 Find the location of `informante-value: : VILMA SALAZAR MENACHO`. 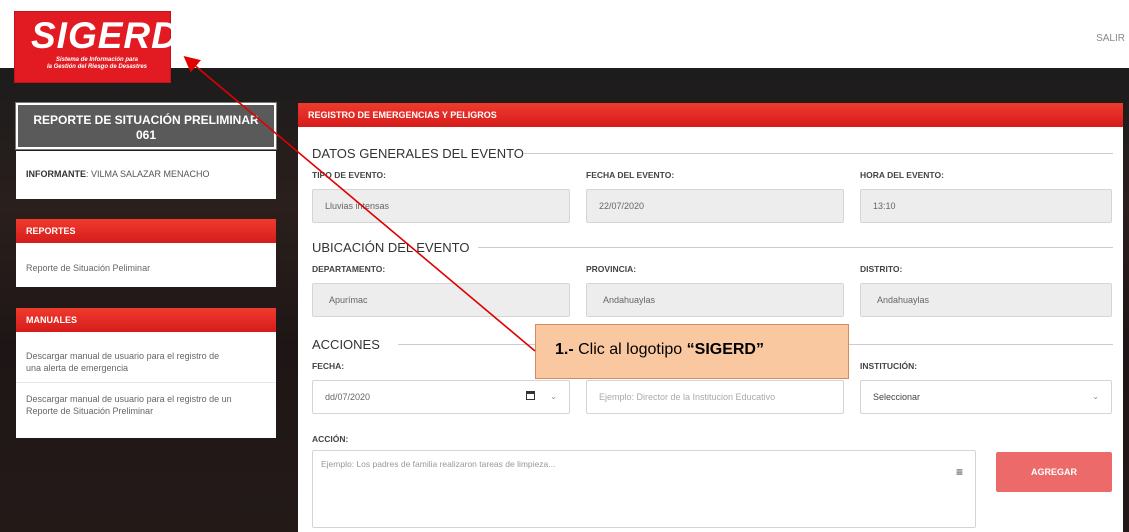

informante-value: : VILMA SALAZAR MENACHO is located at coordinates (148, 174).